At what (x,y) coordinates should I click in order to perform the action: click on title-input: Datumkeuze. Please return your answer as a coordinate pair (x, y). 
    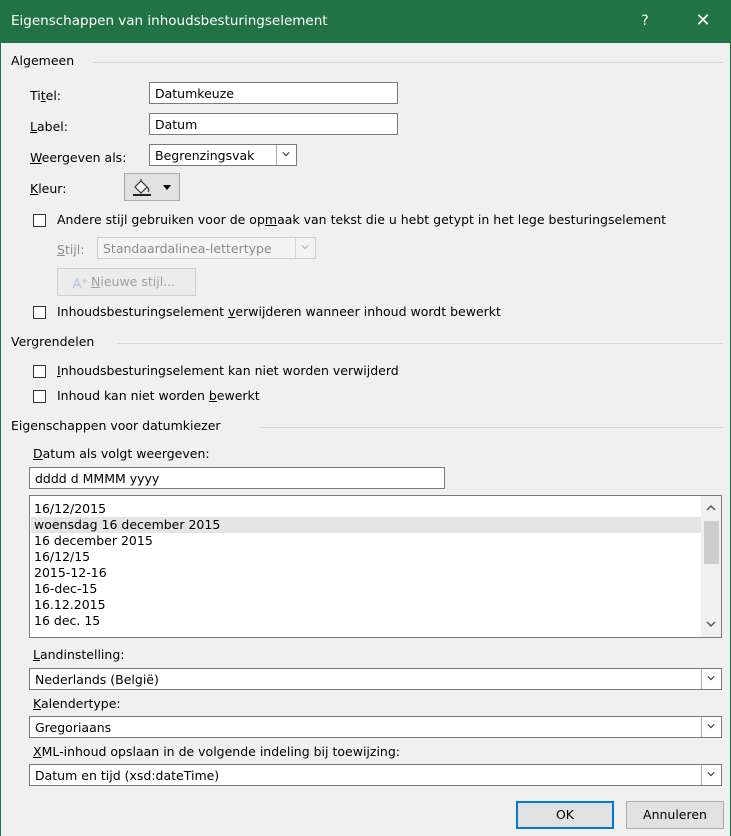
    Looking at the image, I should click on (273, 93).